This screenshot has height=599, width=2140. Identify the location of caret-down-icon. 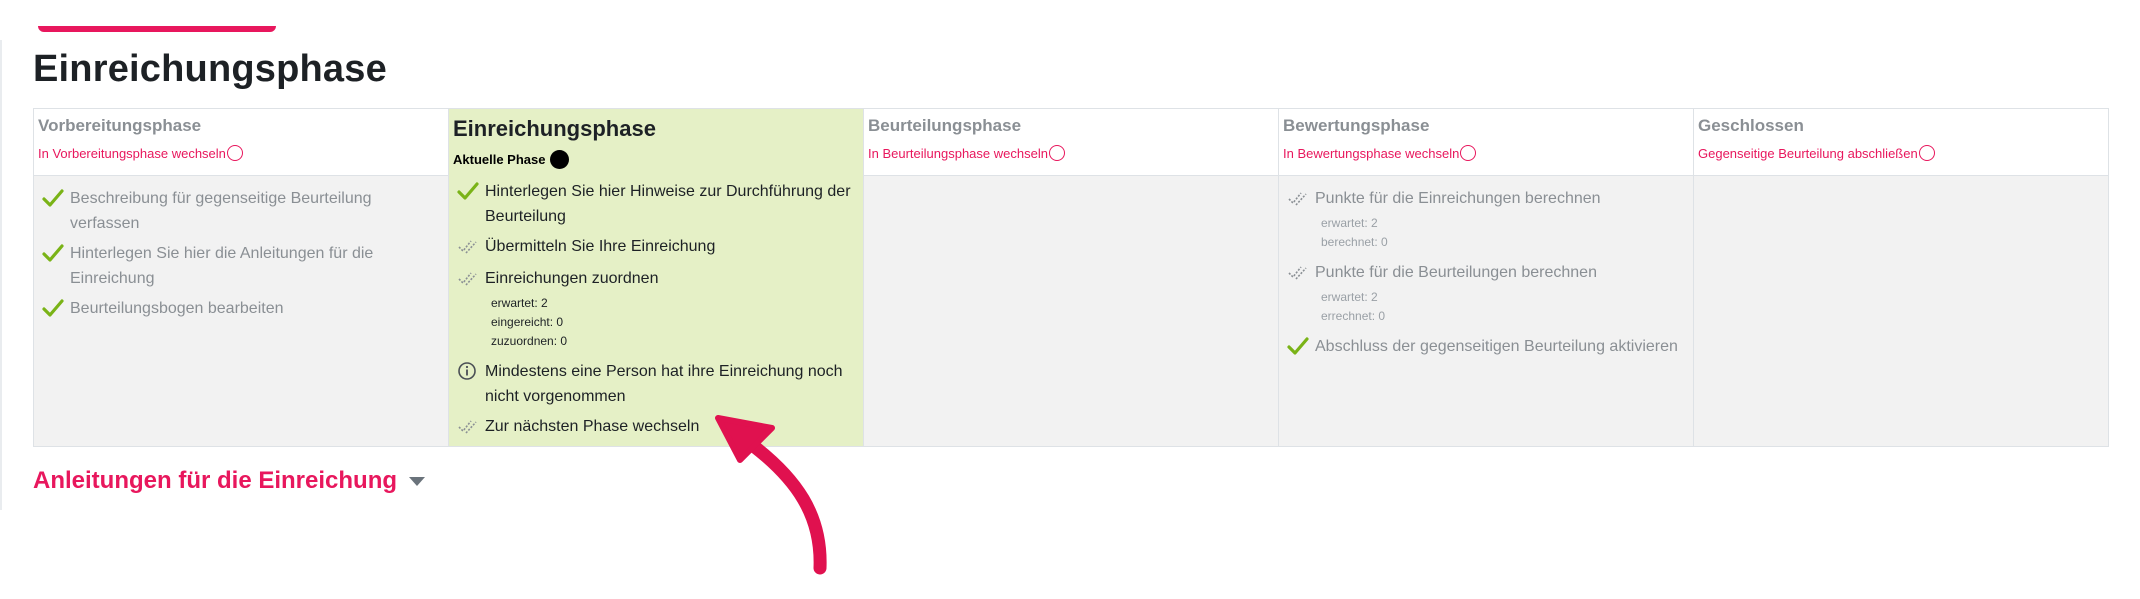
(417, 481).